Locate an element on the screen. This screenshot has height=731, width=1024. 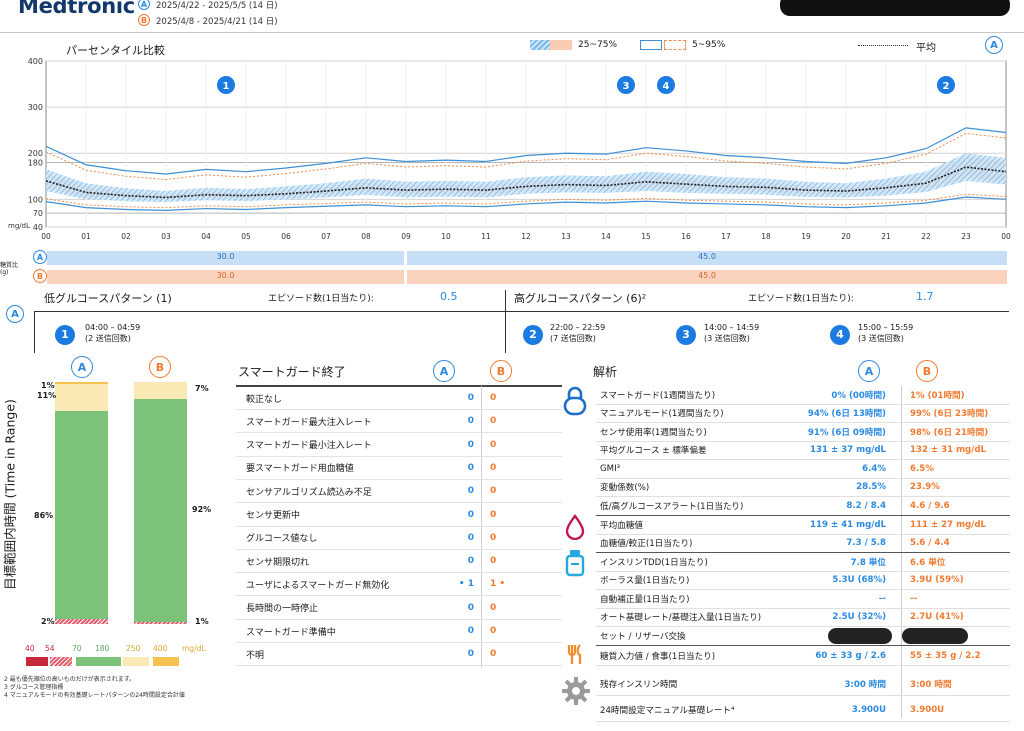
analysis-row-a: -- is located at coordinates (882, 598).